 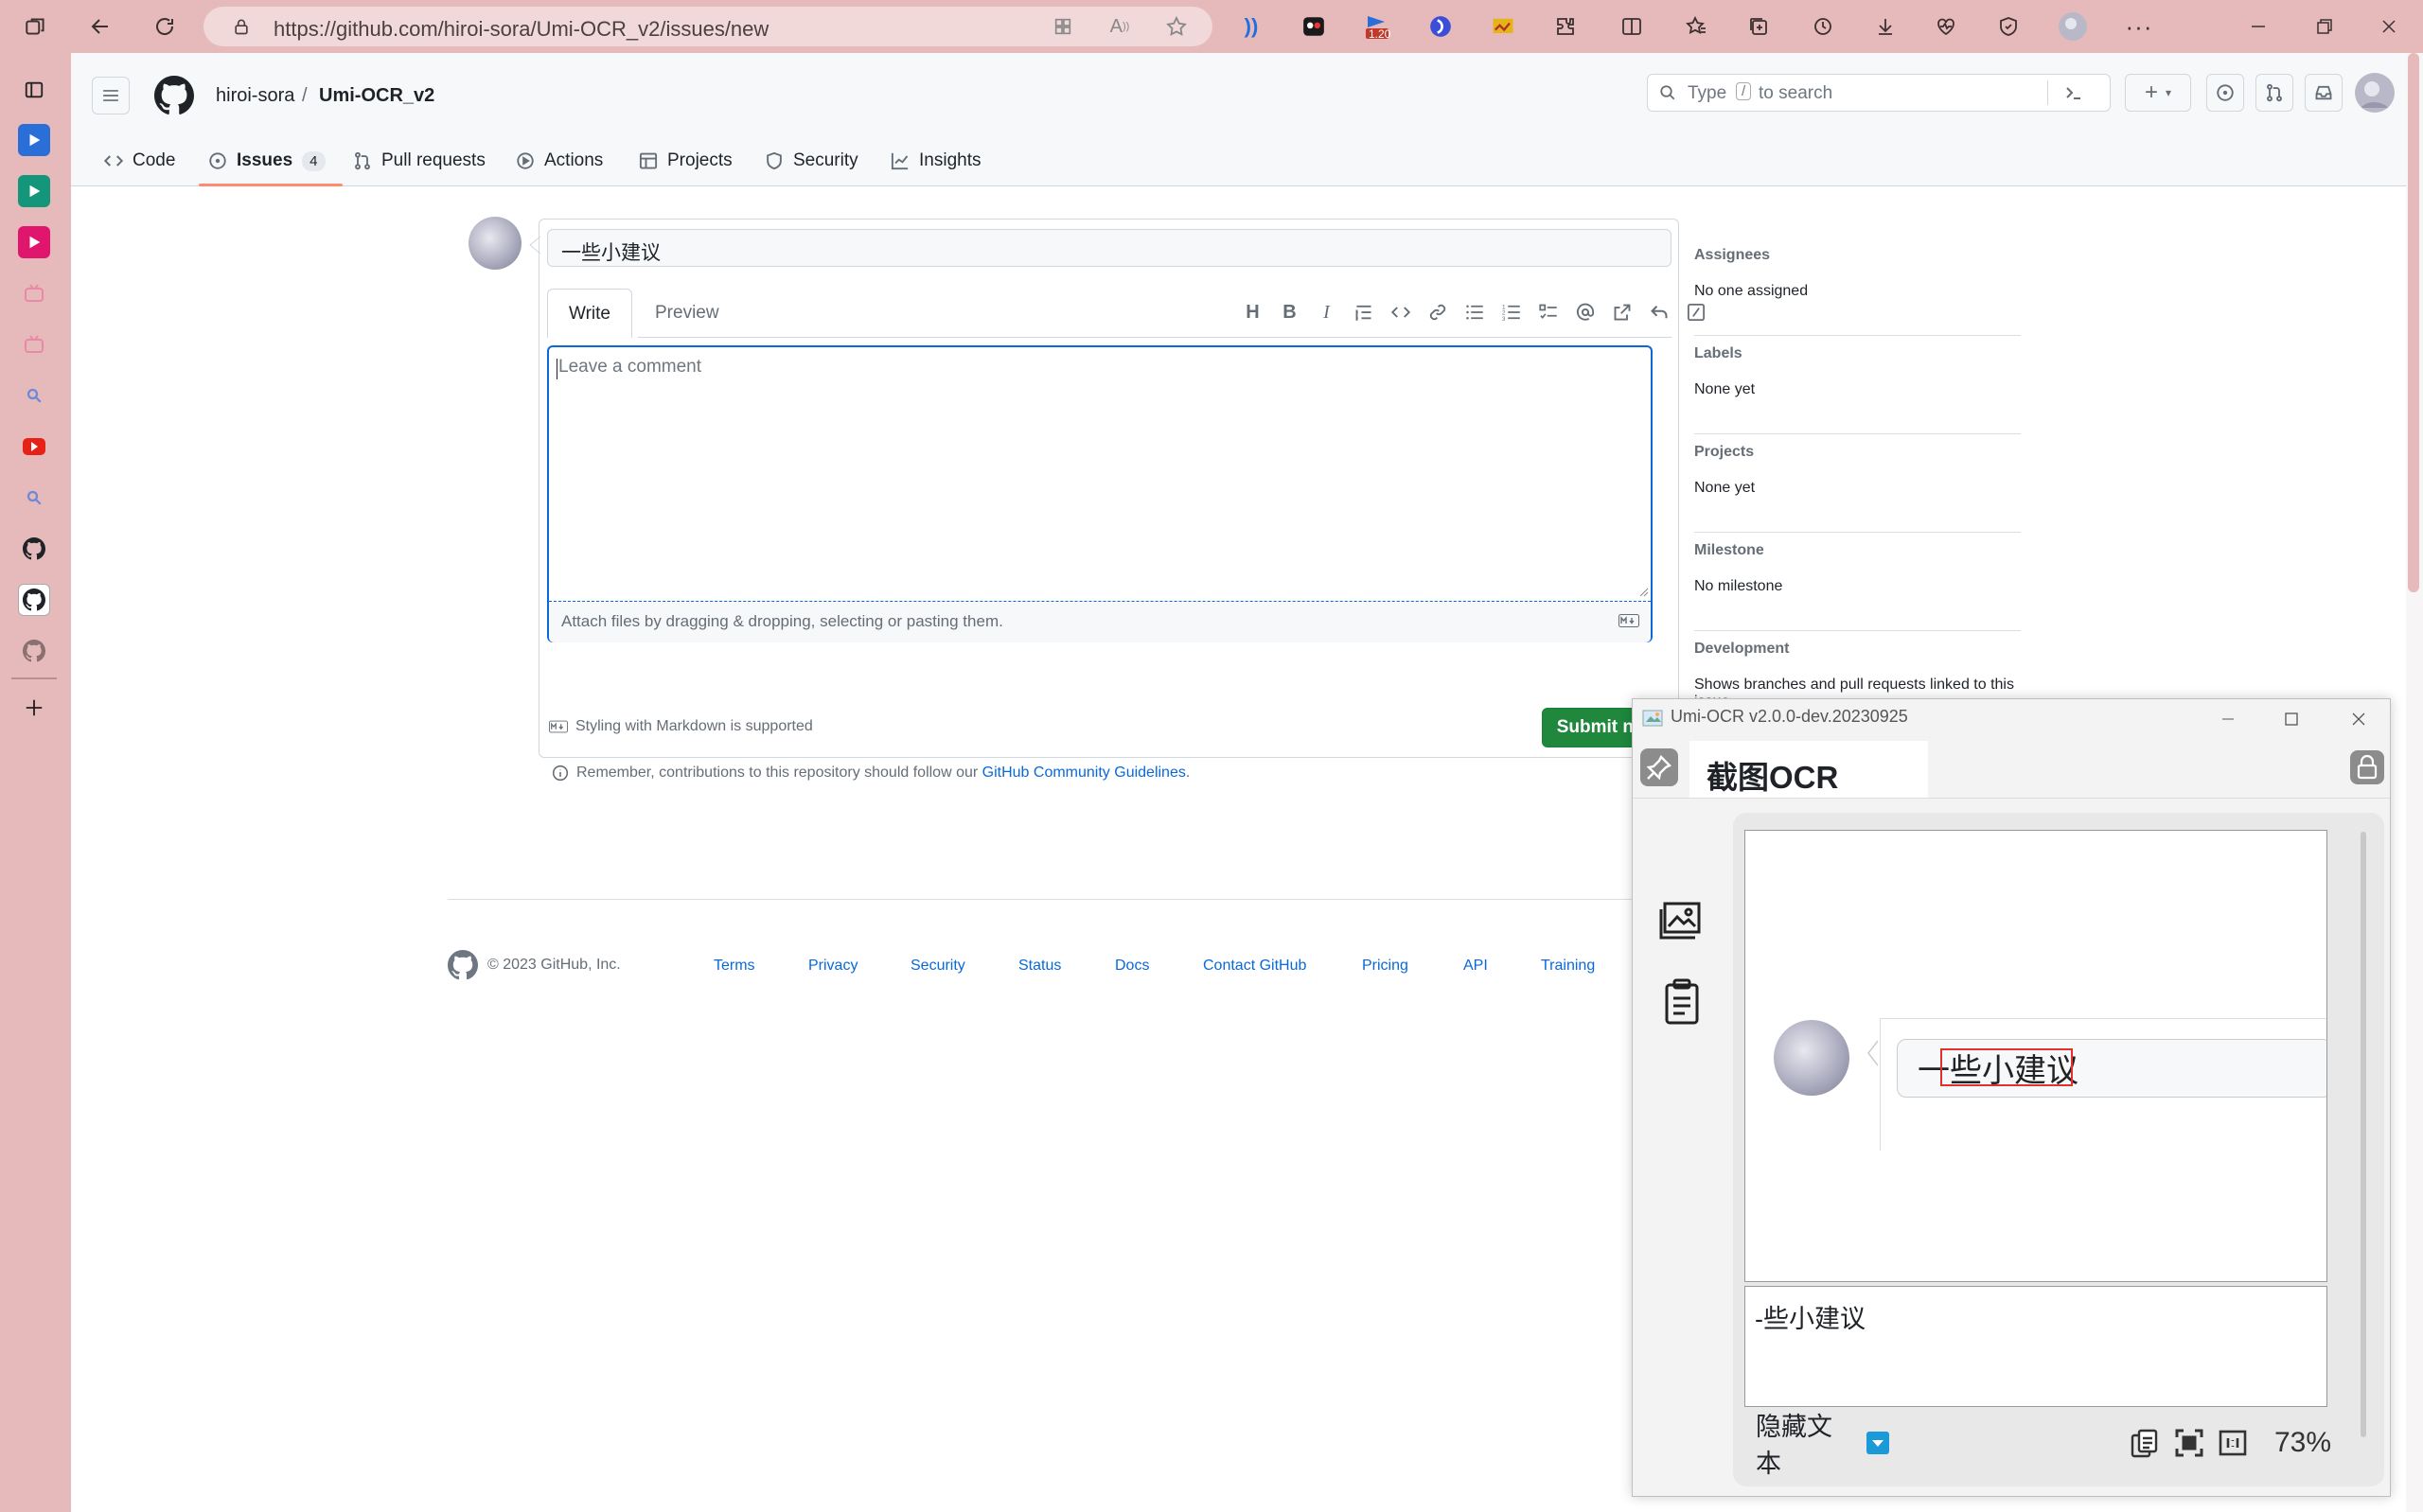 What do you see at coordinates (1622, 312) in the screenshot?
I see `cross-reference-icon` at bounding box center [1622, 312].